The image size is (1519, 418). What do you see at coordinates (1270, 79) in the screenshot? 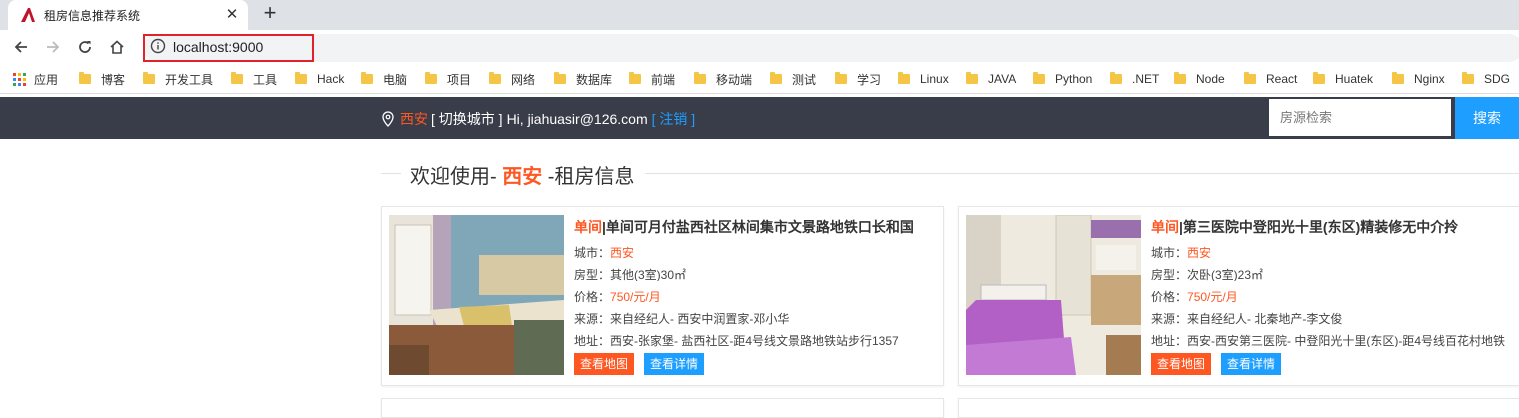
I see `bookmark-folder: React` at bounding box center [1270, 79].